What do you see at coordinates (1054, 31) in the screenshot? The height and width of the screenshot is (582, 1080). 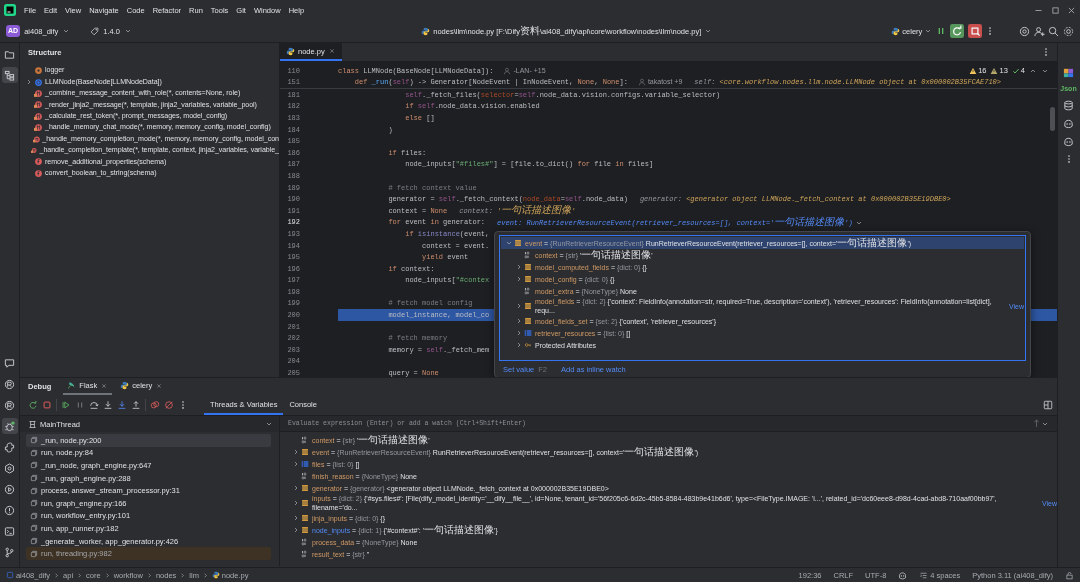 I see `search-icon` at bounding box center [1054, 31].